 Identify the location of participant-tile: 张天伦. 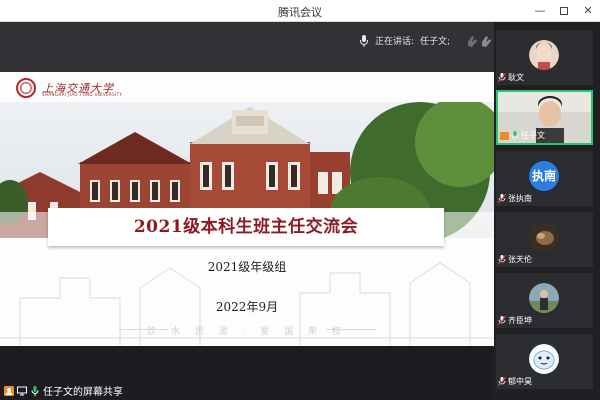
(544, 239).